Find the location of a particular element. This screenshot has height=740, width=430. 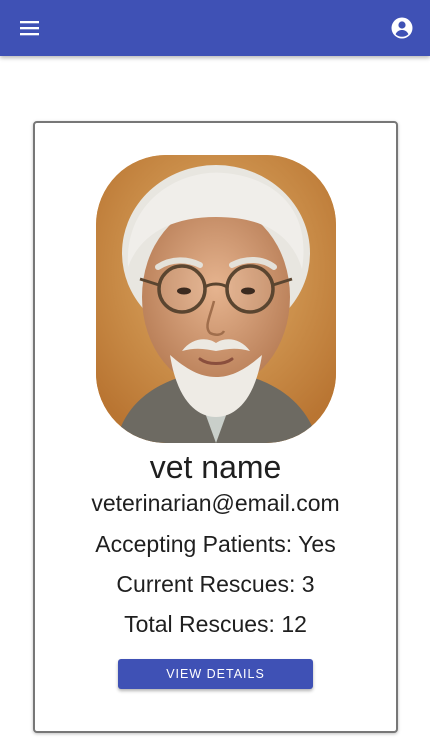

current-rescues-value: 3 is located at coordinates (308, 584).